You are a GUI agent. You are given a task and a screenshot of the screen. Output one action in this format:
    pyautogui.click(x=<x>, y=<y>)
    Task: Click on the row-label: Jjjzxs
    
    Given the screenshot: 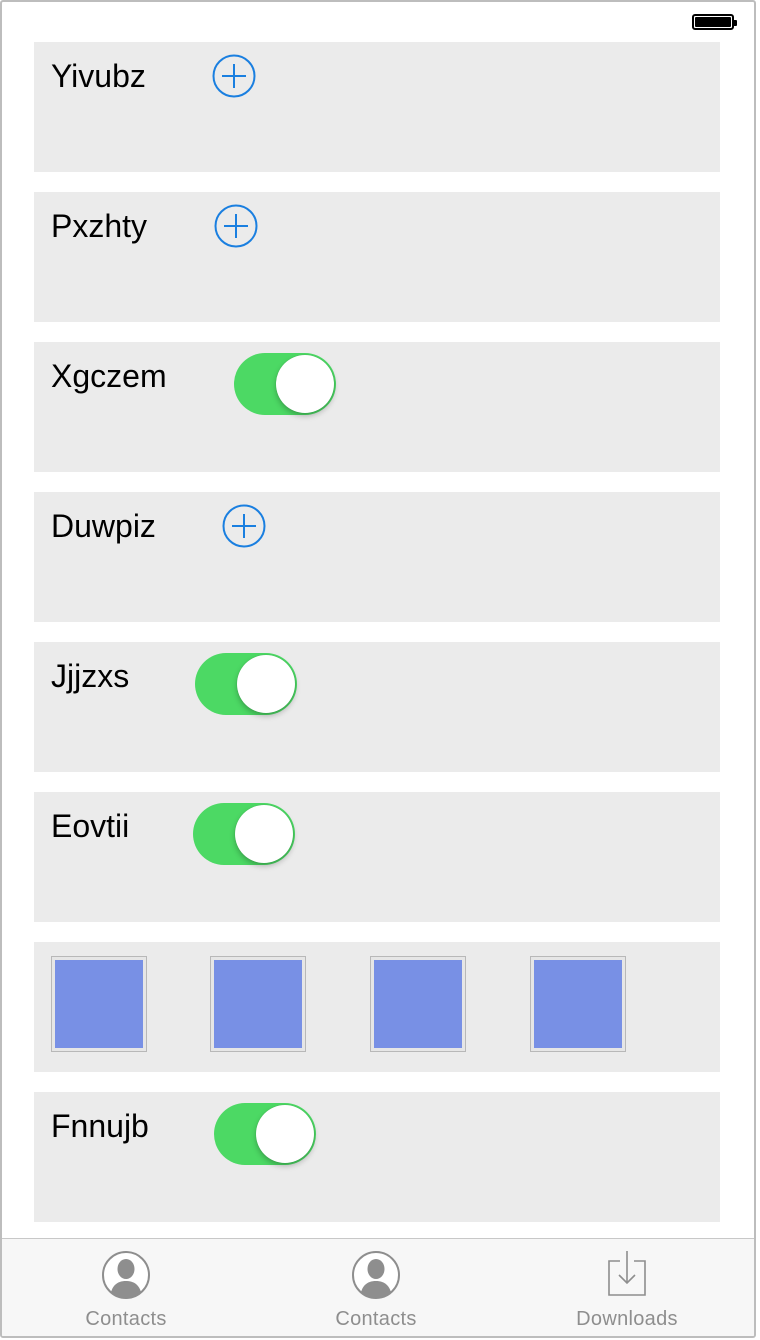 What is the action you would take?
    pyautogui.click(x=90, y=676)
    